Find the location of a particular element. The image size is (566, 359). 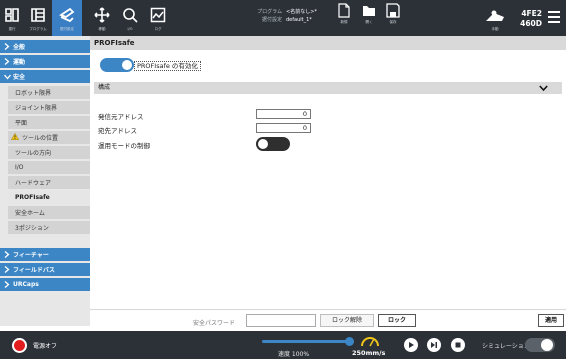

program-icon is located at coordinates (38, 15).